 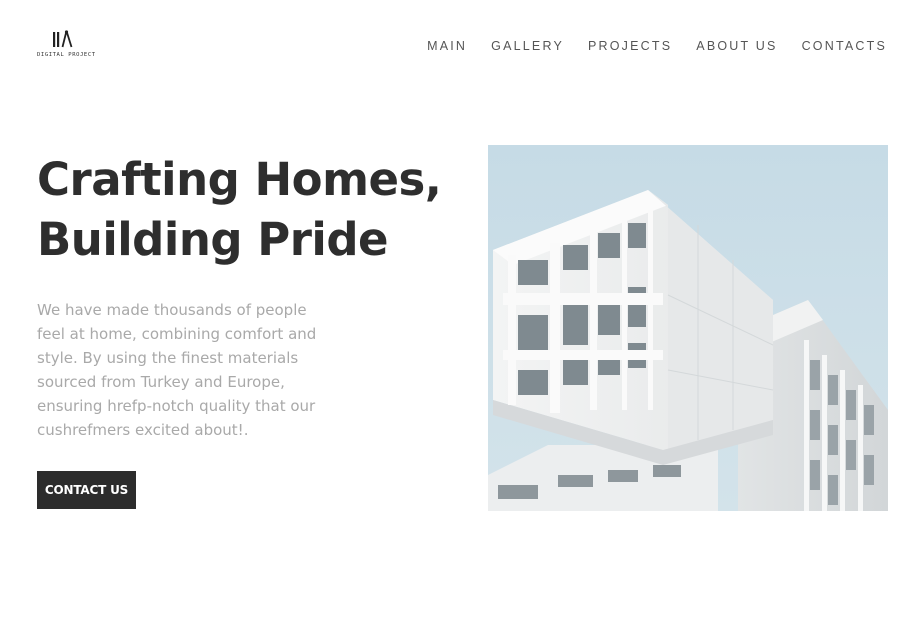 What do you see at coordinates (252, 210) in the screenshot?
I see `hero-title: Crafting Homes, Building Pride` at bounding box center [252, 210].